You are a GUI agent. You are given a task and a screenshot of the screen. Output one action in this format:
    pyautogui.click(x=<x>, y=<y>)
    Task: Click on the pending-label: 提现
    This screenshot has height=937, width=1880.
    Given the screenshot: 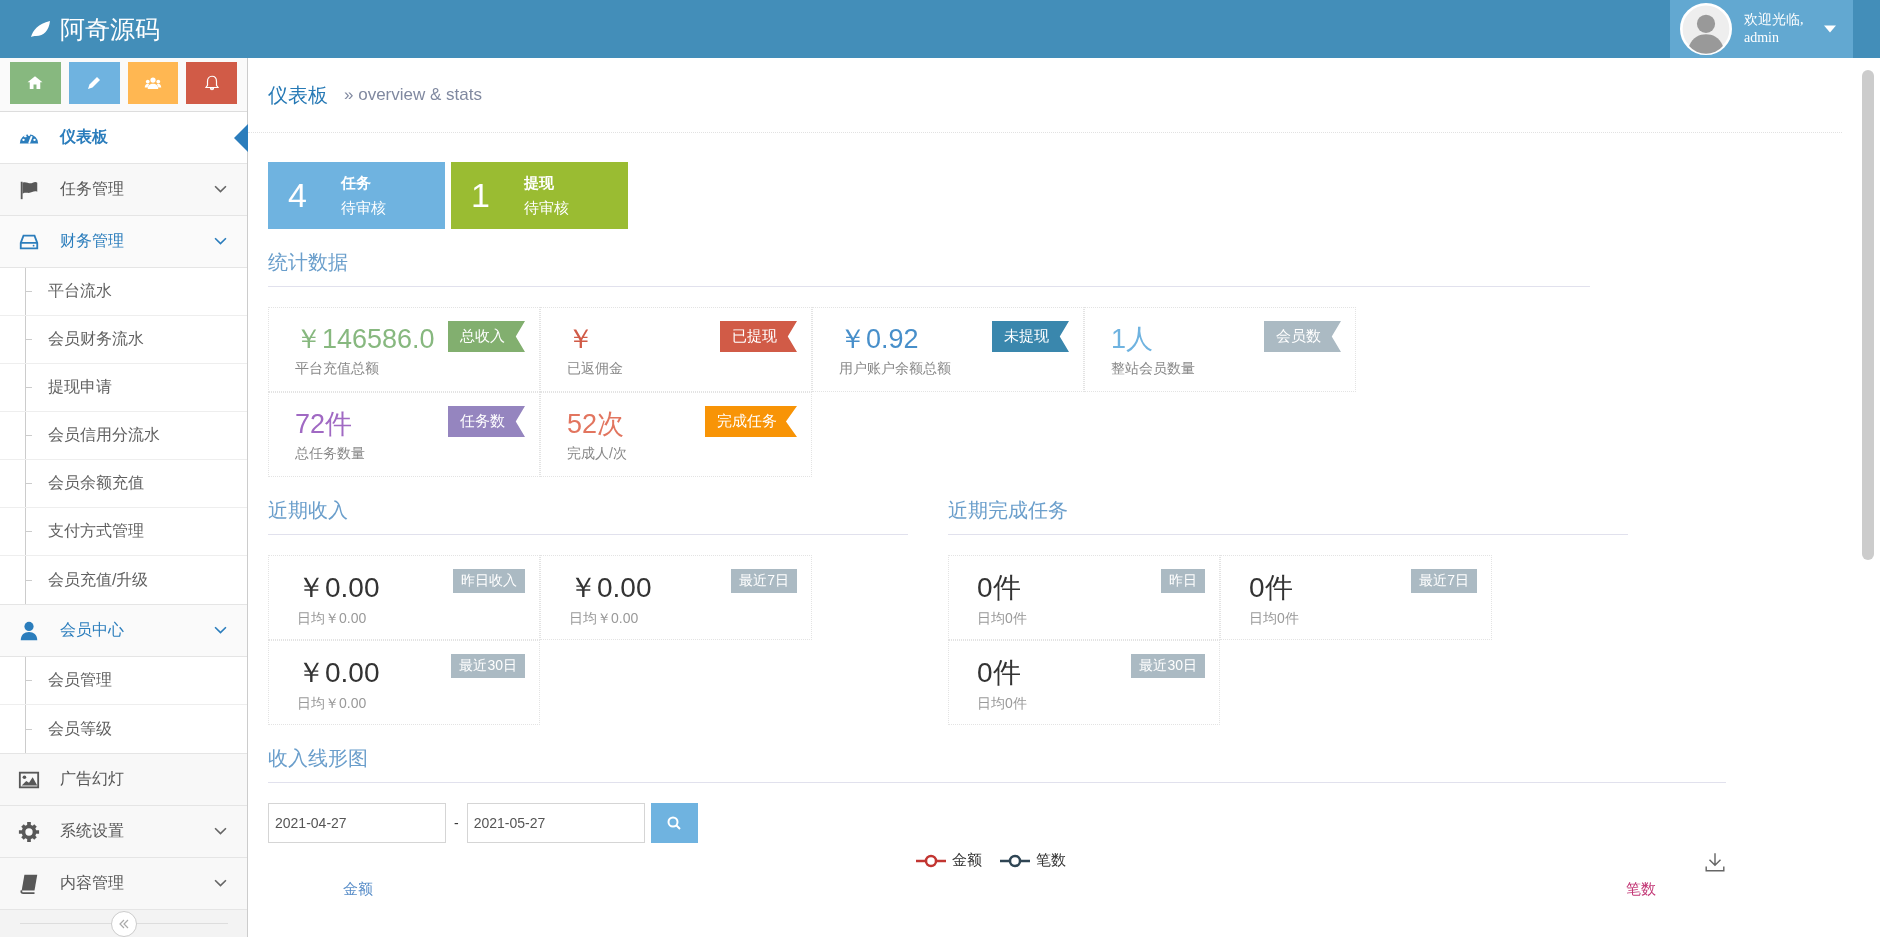 What is the action you would take?
    pyautogui.click(x=539, y=182)
    